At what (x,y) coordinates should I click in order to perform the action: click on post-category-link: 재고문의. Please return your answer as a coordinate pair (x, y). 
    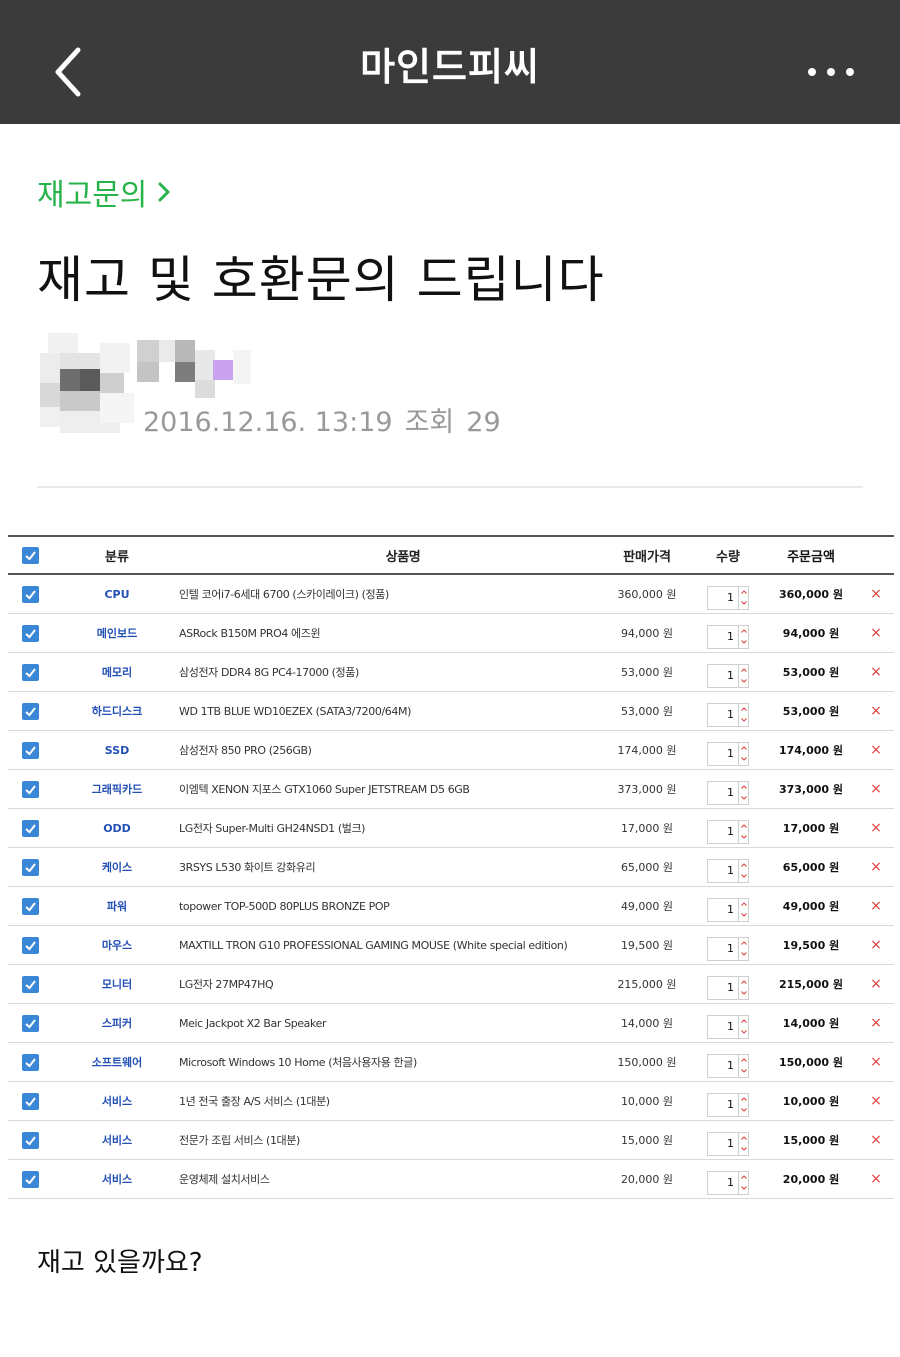
    Looking at the image, I should click on (104, 192).